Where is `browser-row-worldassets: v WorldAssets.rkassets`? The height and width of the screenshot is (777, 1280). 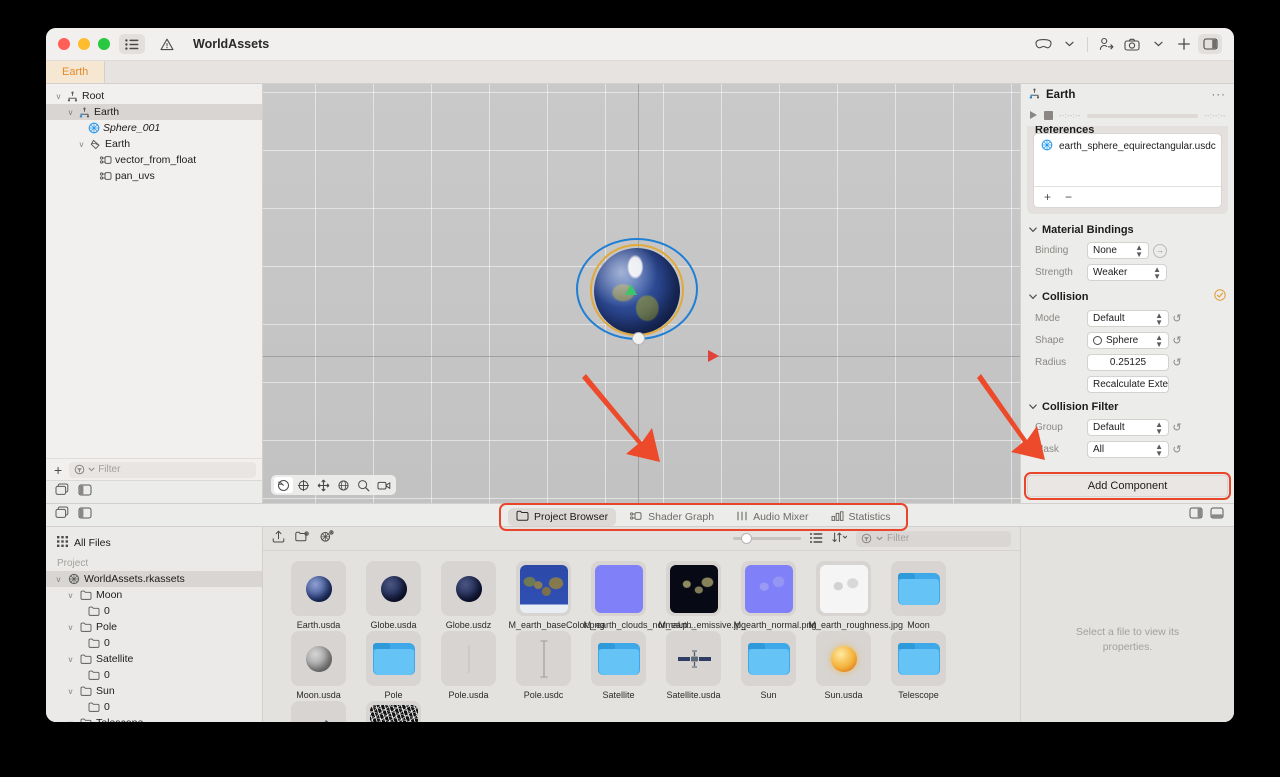 browser-row-worldassets: v WorldAssets.rkassets is located at coordinates (154, 579).